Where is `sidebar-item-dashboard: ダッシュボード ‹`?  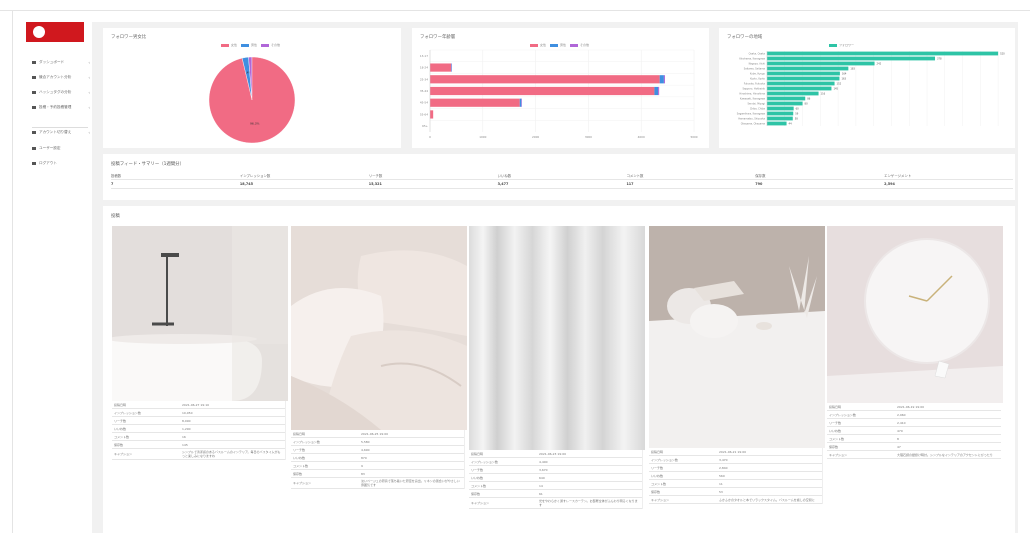 sidebar-item-dashboard: ダッシュボード ‹ is located at coordinates (61, 62).